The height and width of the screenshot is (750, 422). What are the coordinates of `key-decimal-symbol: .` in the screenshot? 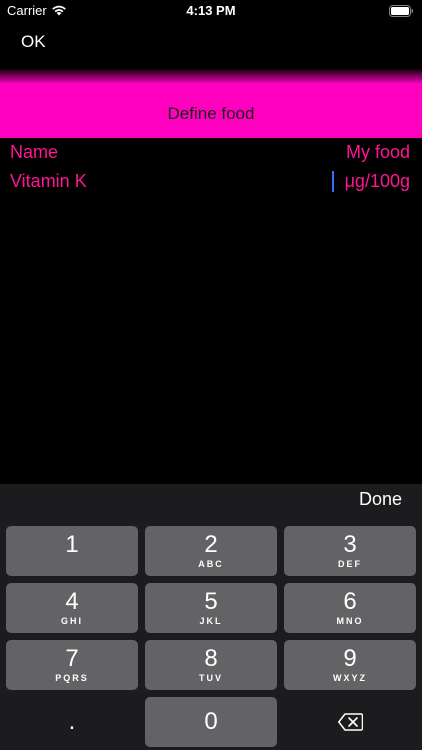 It's located at (72, 721).